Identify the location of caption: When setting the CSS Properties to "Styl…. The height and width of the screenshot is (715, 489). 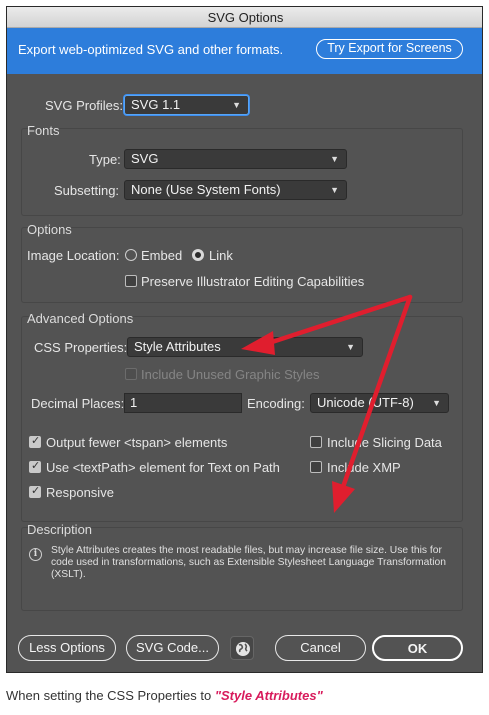
(164, 695).